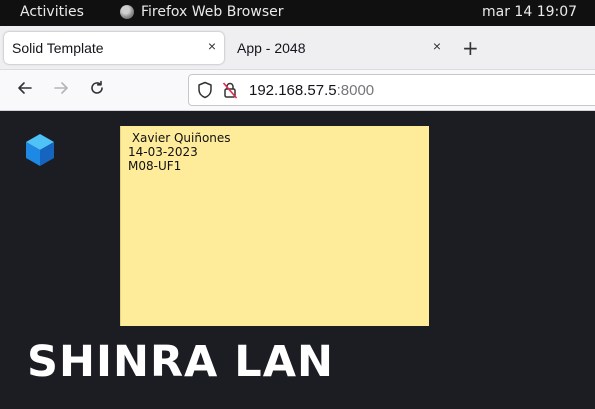 The height and width of the screenshot is (409, 595). I want to click on navigation-bar: 192.168.57.5:8000, so click(297, 90).